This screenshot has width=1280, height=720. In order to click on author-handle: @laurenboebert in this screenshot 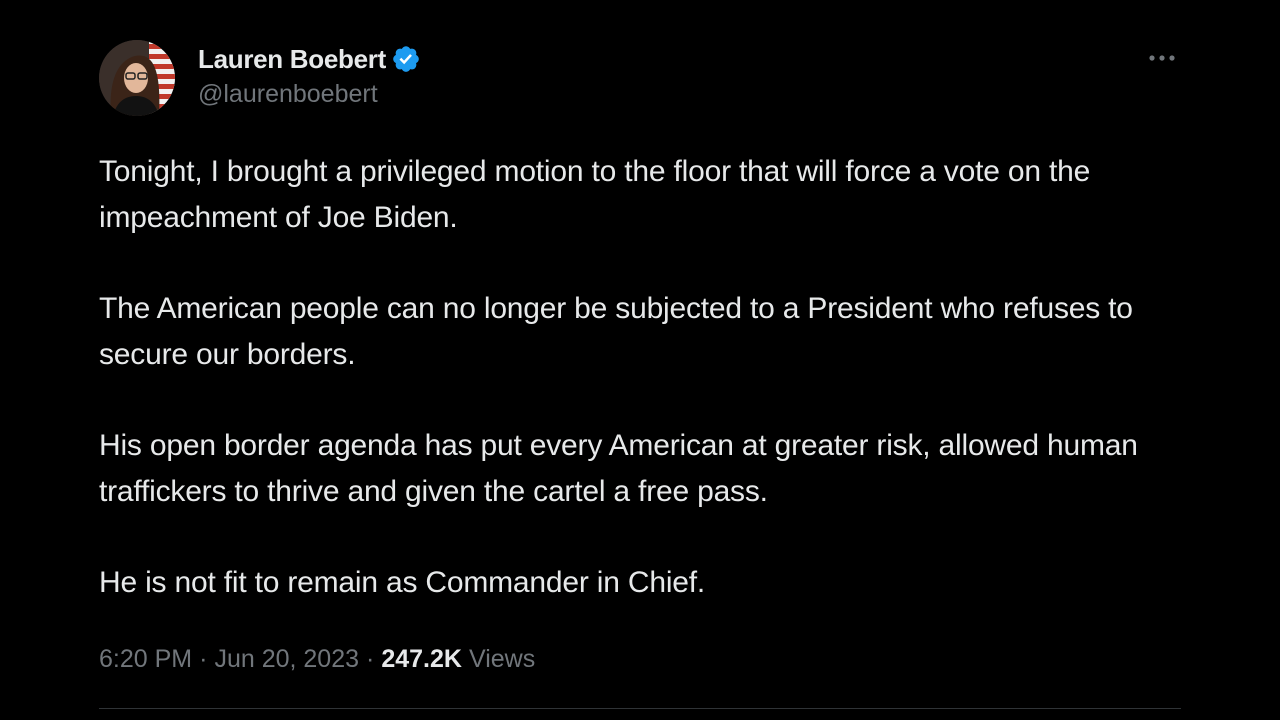, I will do `click(309, 94)`.